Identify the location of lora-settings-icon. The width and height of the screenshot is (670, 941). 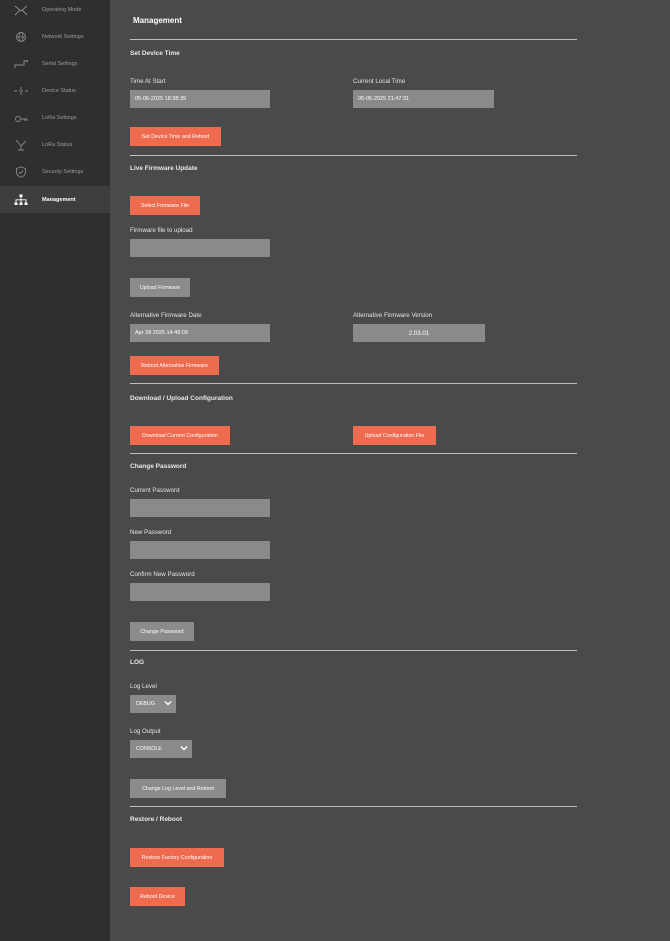
(21, 118).